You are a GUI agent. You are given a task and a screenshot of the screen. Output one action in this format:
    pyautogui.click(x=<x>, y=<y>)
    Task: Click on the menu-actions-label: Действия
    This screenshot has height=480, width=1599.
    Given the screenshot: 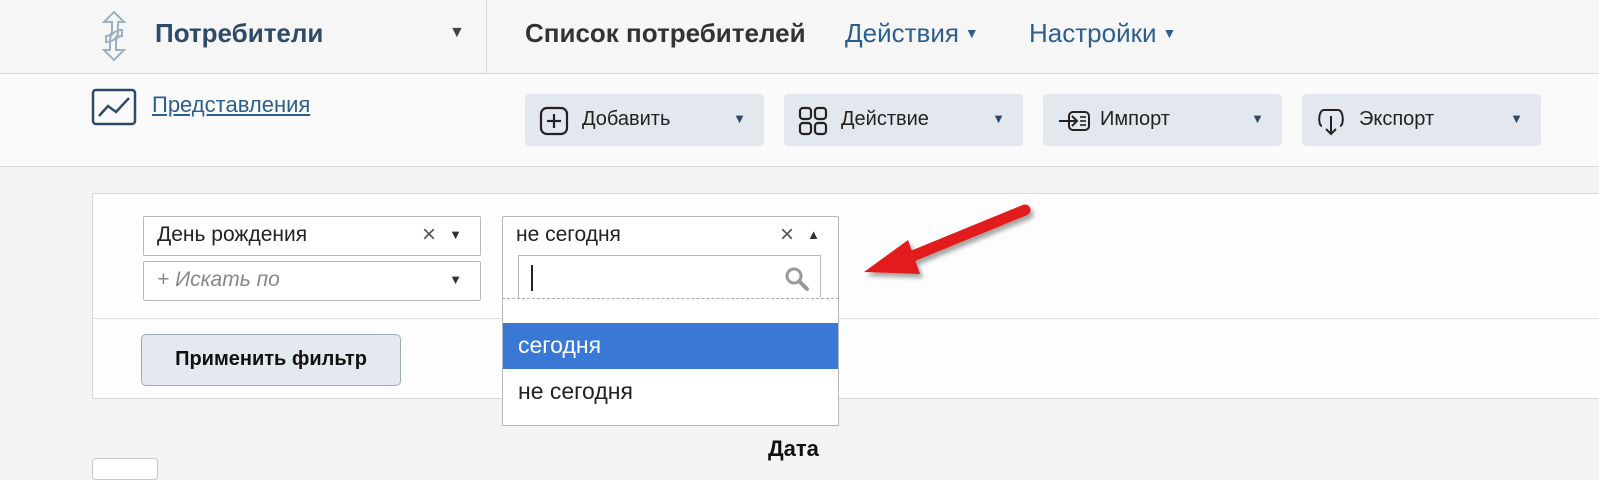 What is the action you would take?
    pyautogui.click(x=902, y=33)
    